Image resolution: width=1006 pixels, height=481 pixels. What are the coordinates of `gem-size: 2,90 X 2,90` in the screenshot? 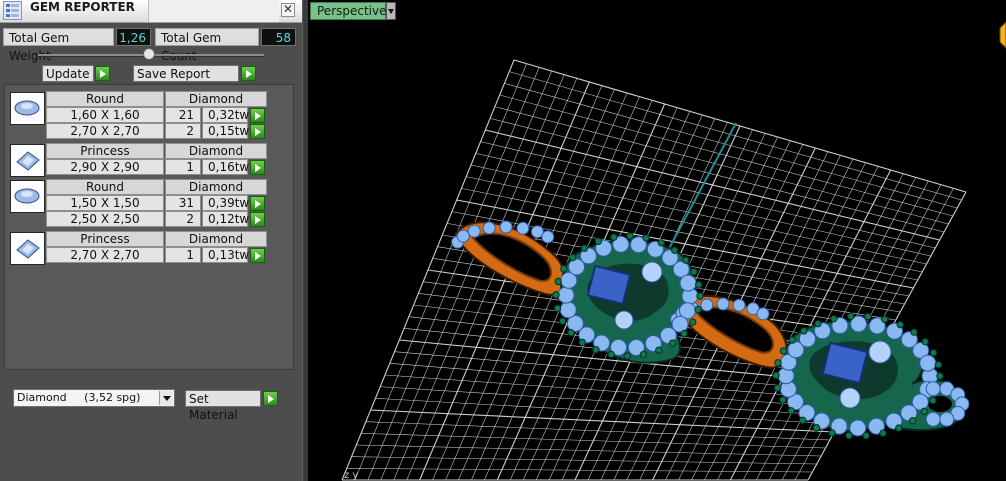 It's located at (105, 167).